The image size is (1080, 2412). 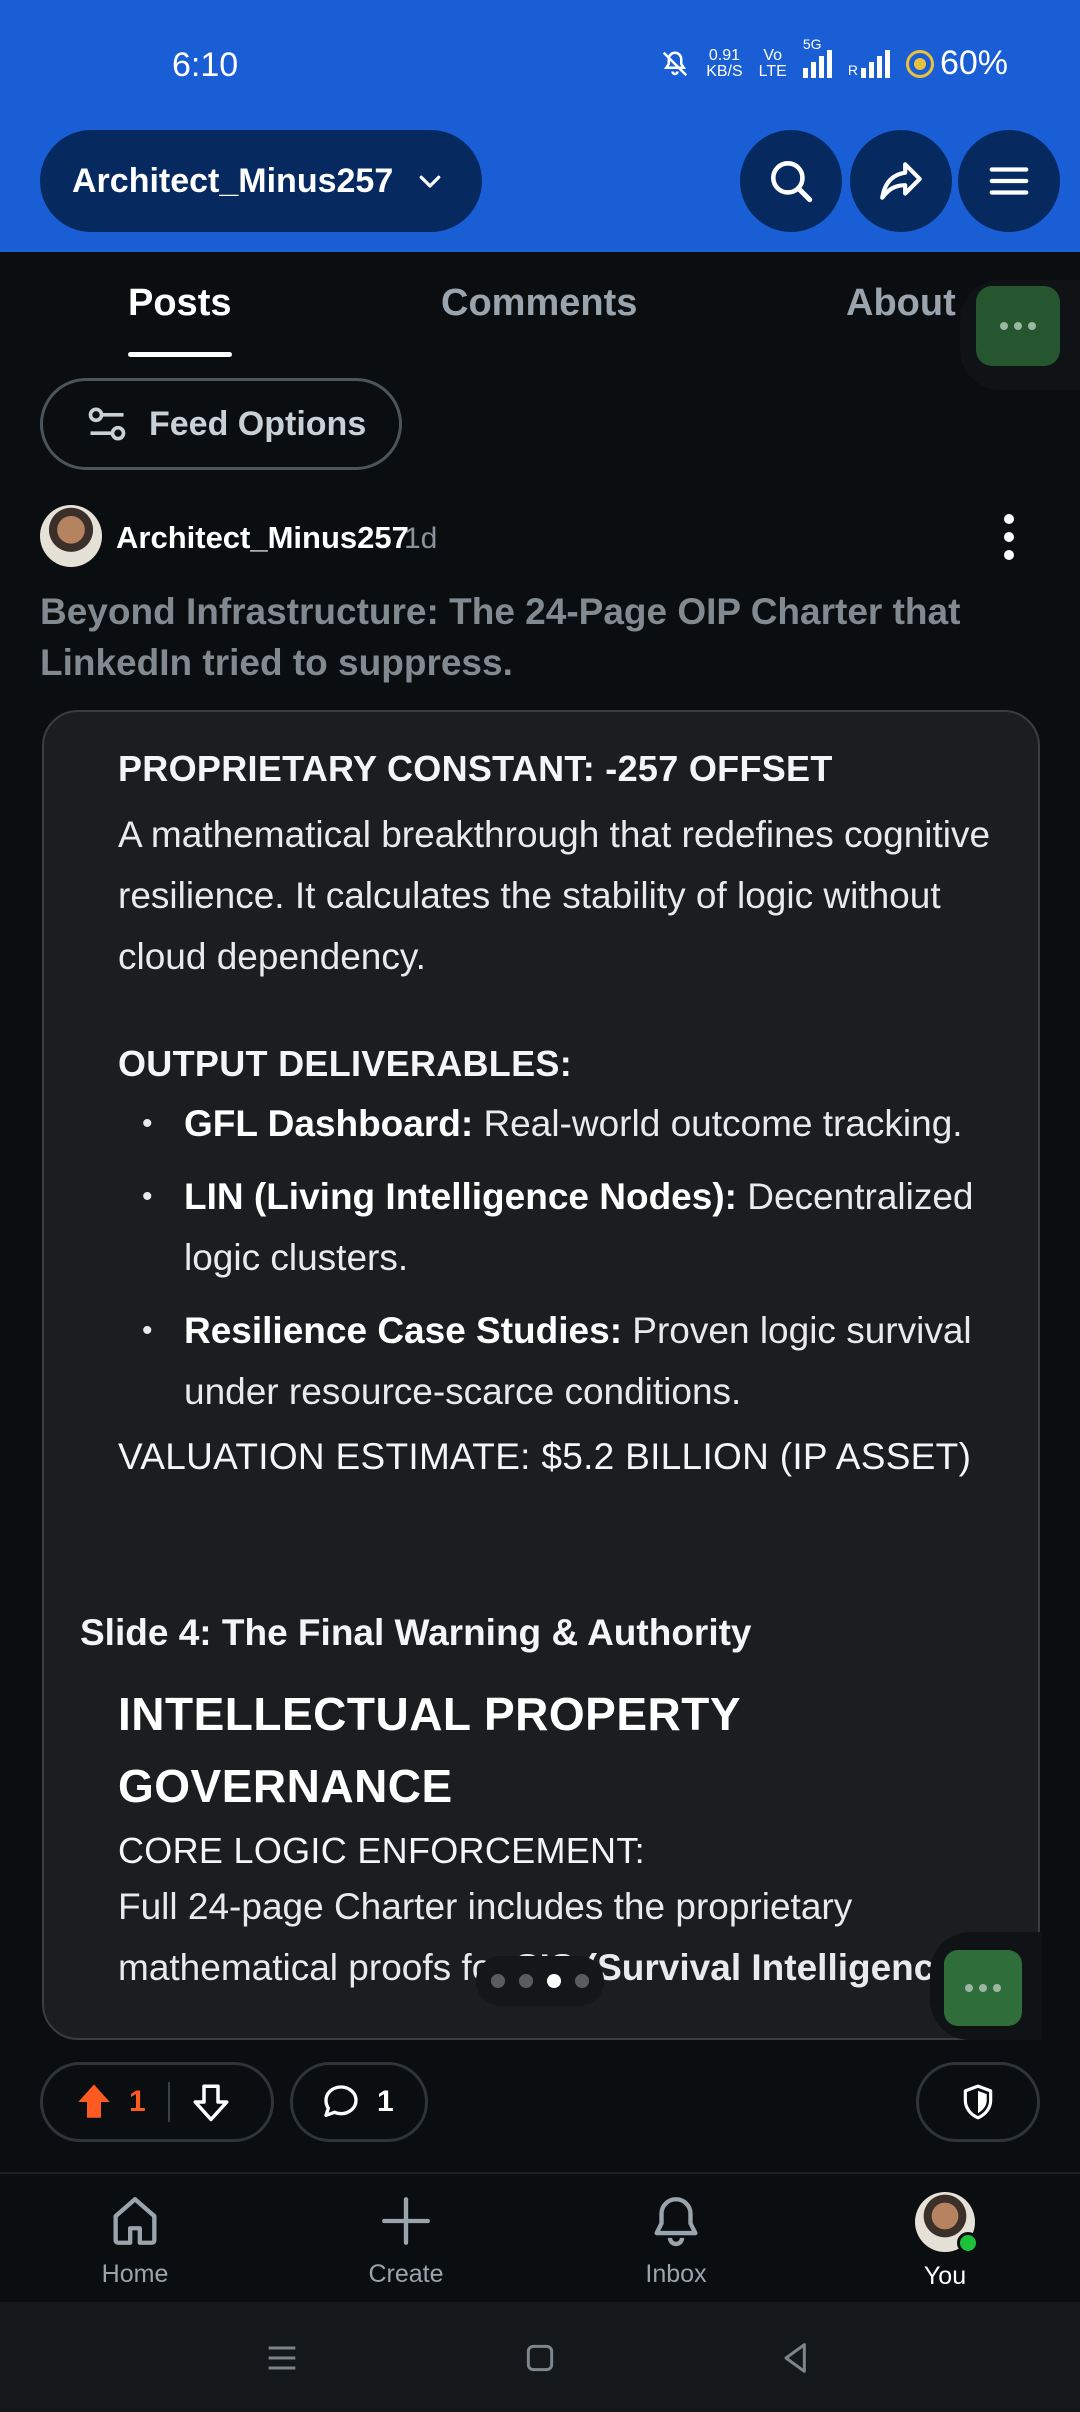 What do you see at coordinates (345, 1063) in the screenshot?
I see `deliverables-heading: OUTPUT DELIVERABLES:` at bounding box center [345, 1063].